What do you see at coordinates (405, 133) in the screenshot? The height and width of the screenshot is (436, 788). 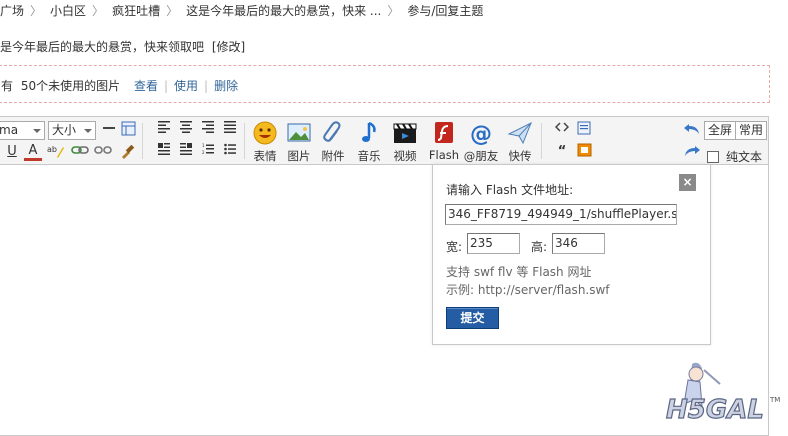 I see `clapperboard-icon` at bounding box center [405, 133].